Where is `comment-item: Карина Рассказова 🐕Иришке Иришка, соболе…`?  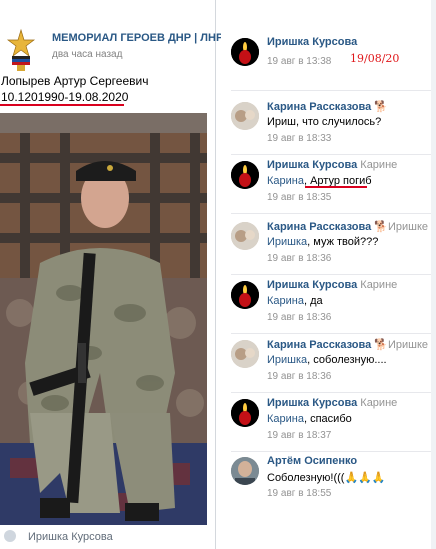 comment-item: Карина Рассказова 🐕Иришке Иришка, соболе… is located at coordinates (326, 365).